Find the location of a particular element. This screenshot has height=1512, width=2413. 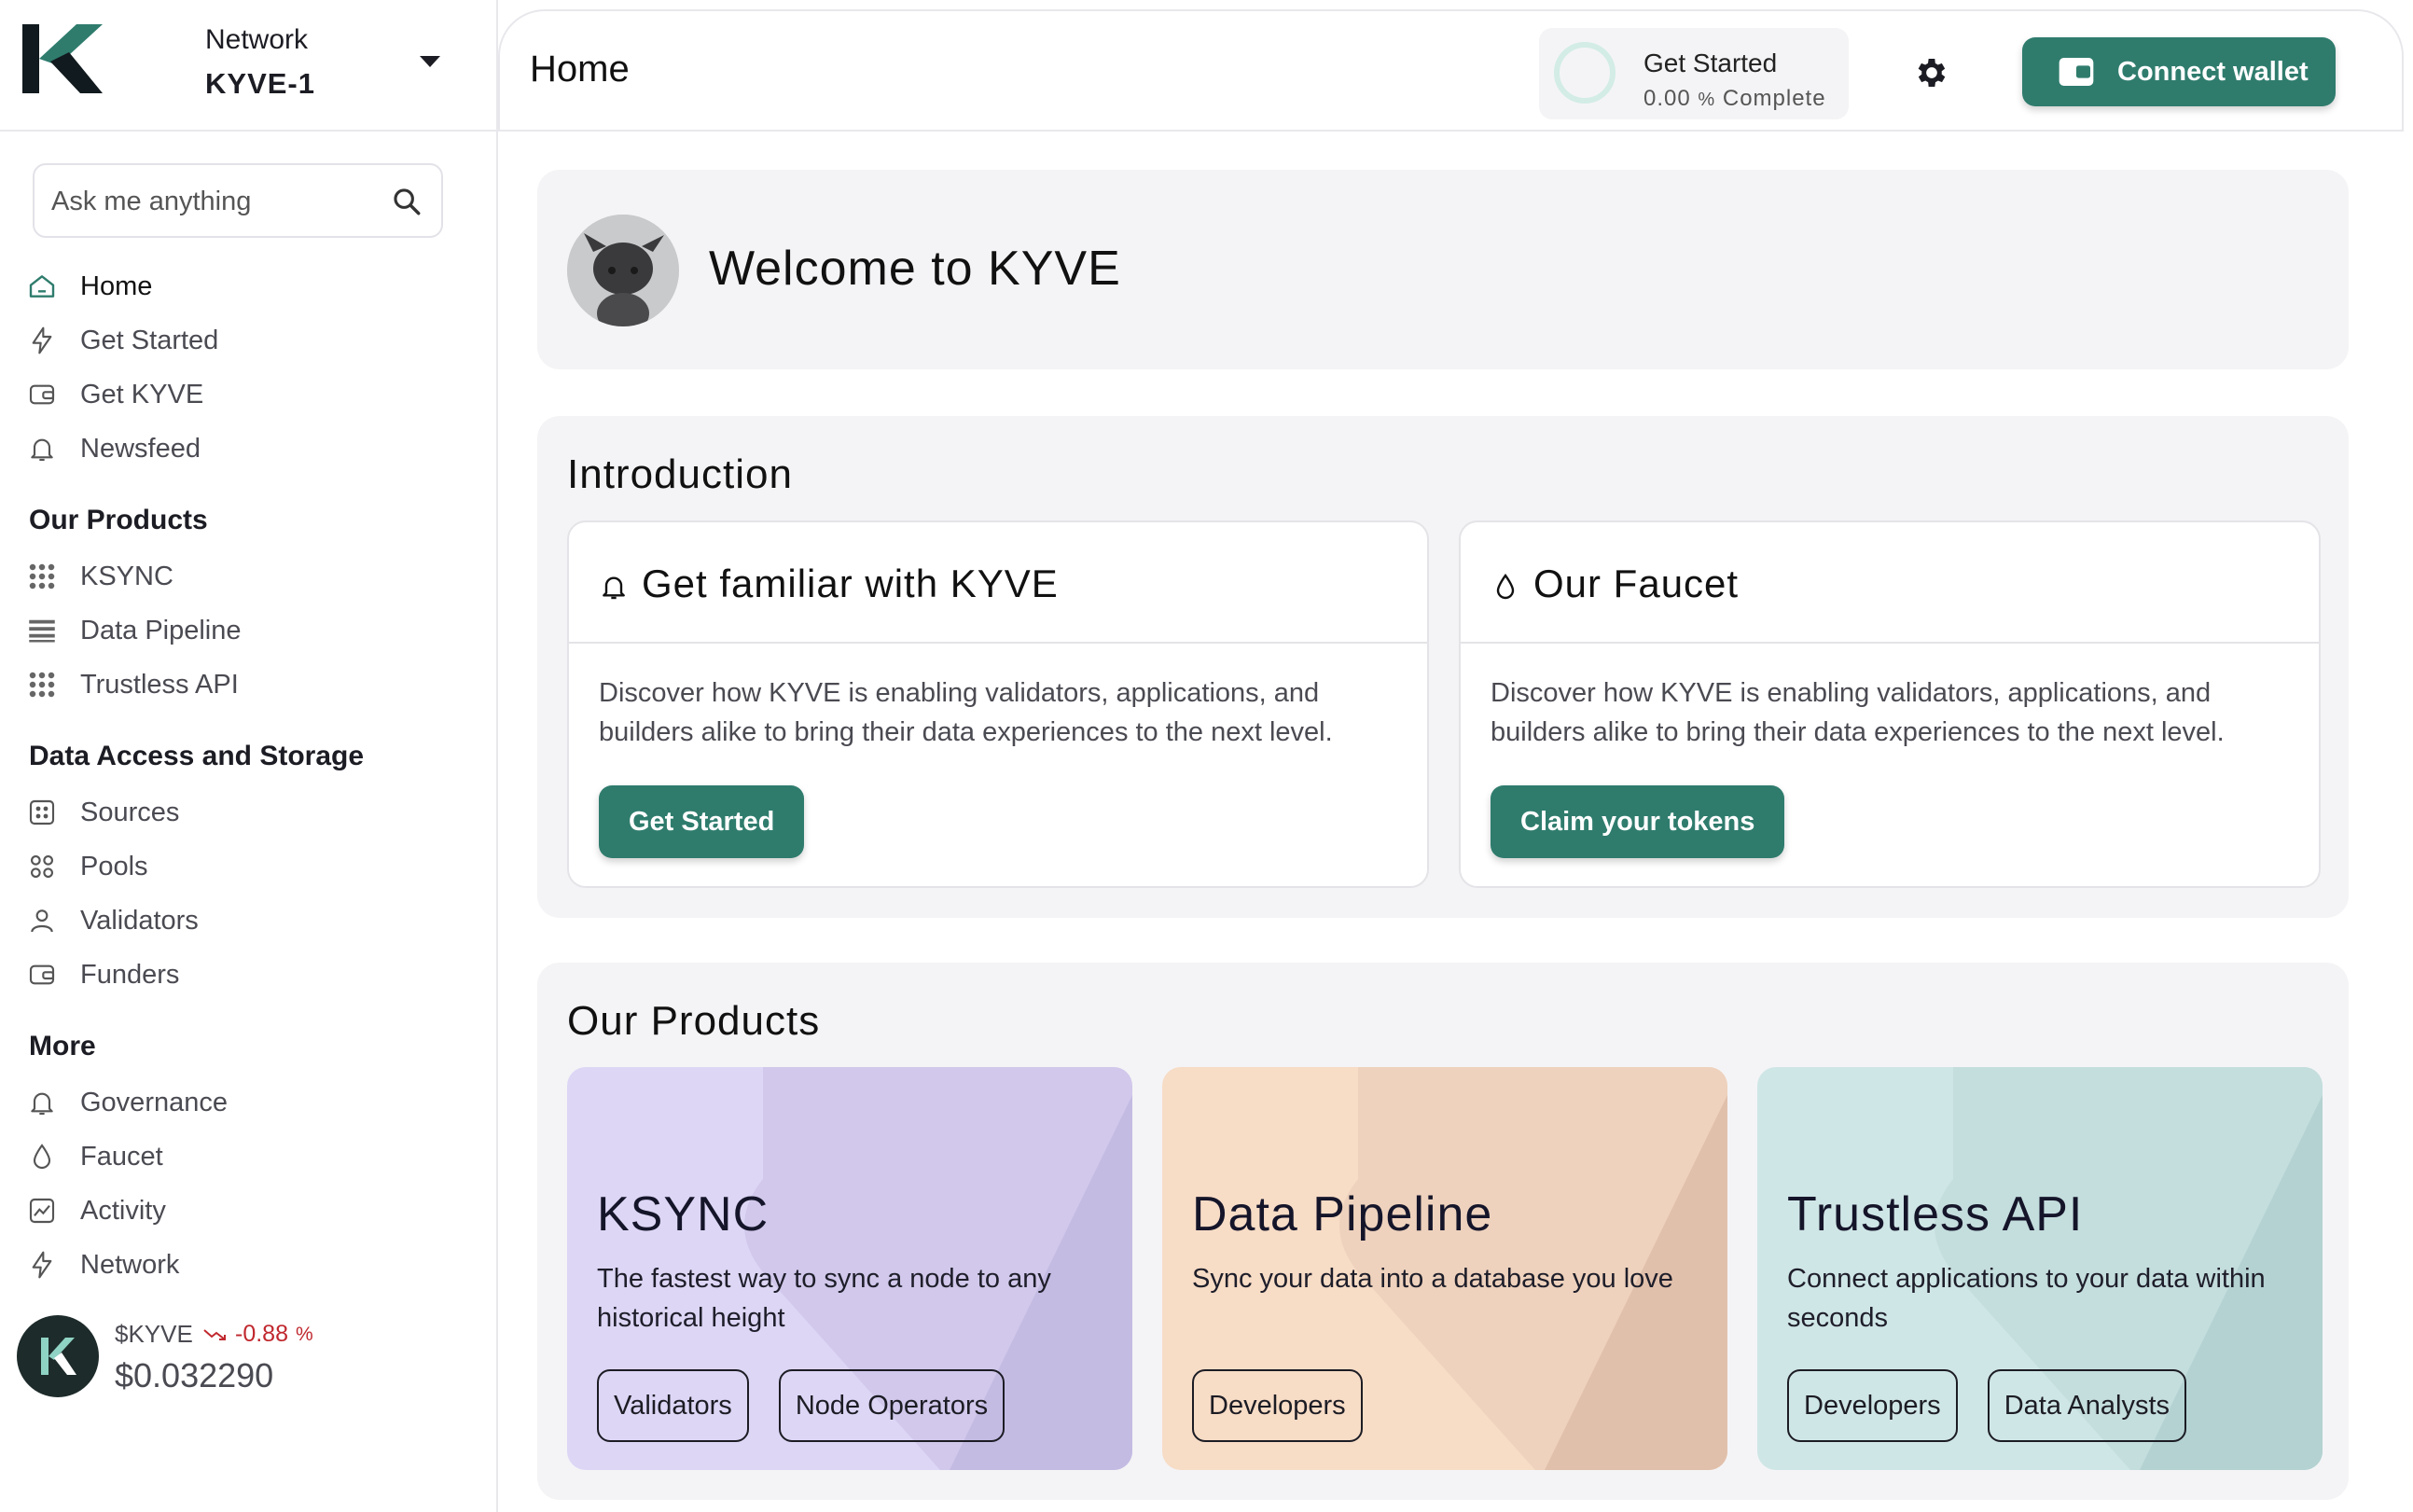

sidebar-item-label: Get KYVE is located at coordinates (142, 394).